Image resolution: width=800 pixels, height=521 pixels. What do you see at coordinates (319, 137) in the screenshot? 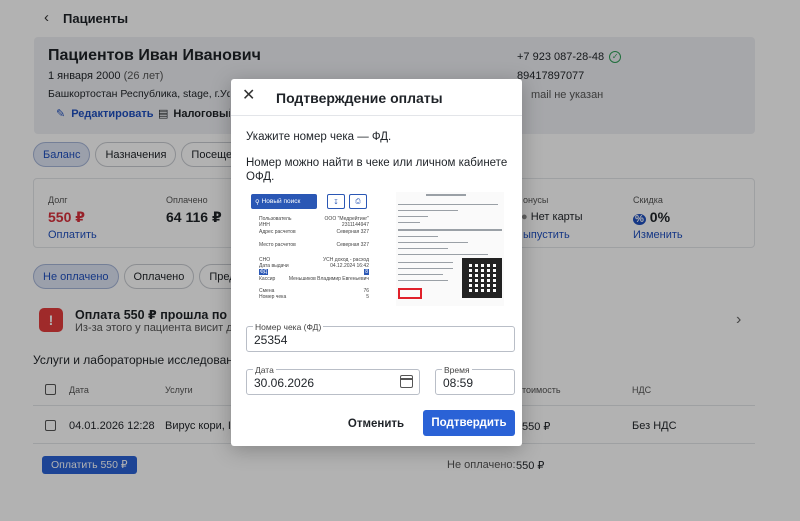
I see `dialog-instruction: Укажите номер чека — ФД.` at bounding box center [319, 137].